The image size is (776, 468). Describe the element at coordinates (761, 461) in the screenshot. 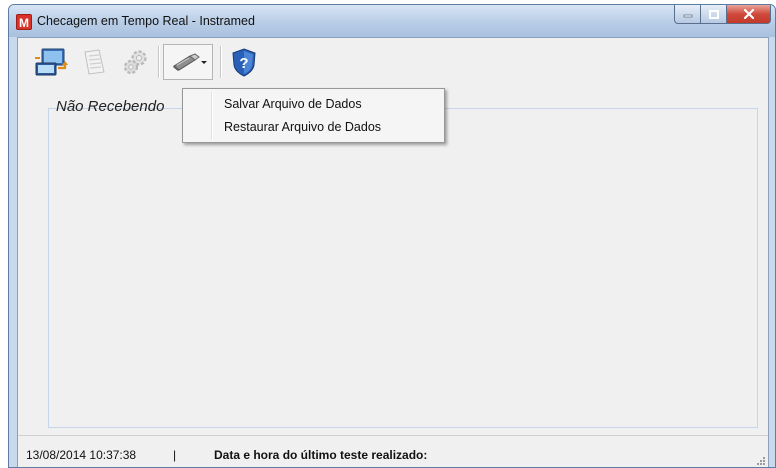

I see `resize-grip-icon` at that location.